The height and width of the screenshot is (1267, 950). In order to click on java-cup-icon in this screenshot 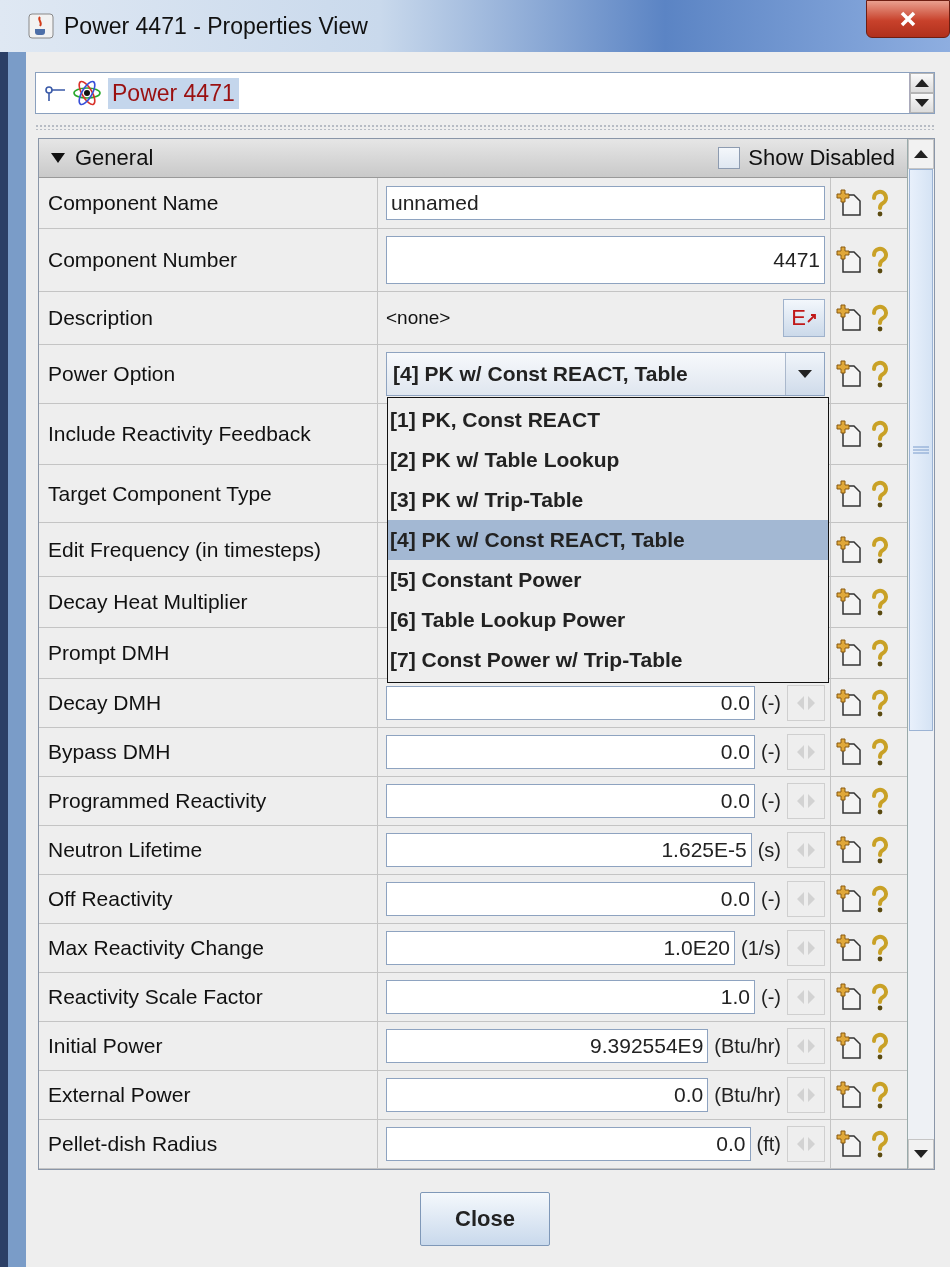, I will do `click(41, 26)`.